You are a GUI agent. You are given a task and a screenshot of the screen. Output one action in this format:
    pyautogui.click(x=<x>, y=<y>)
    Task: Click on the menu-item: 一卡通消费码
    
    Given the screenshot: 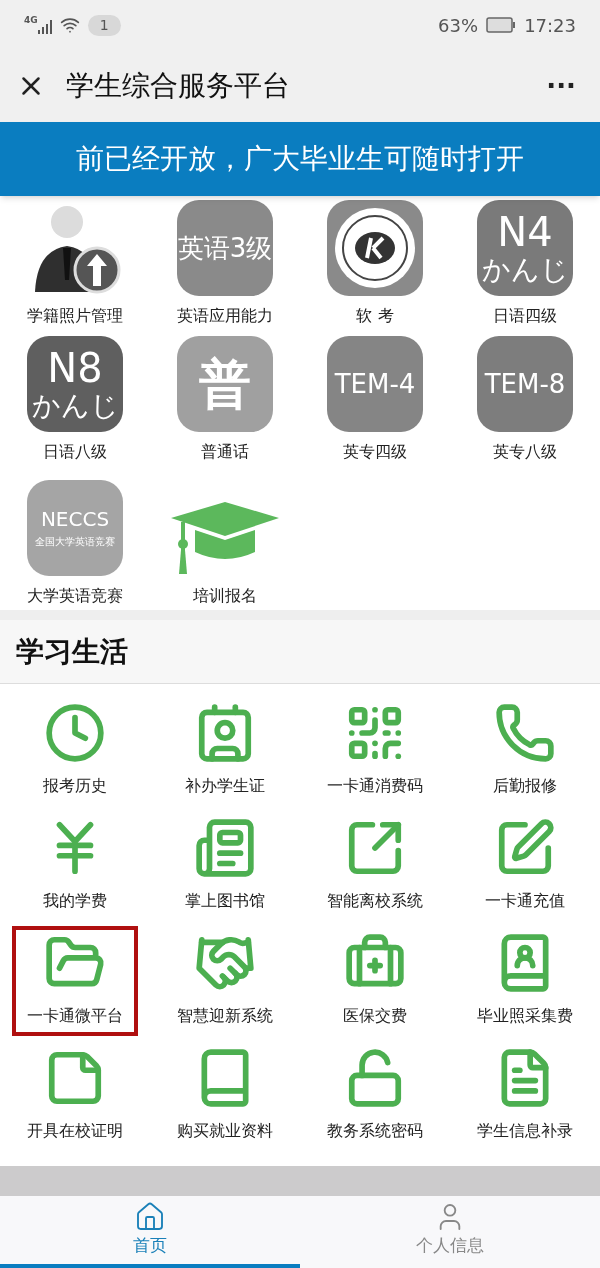 What is the action you would take?
    pyautogui.click(x=375, y=757)
    